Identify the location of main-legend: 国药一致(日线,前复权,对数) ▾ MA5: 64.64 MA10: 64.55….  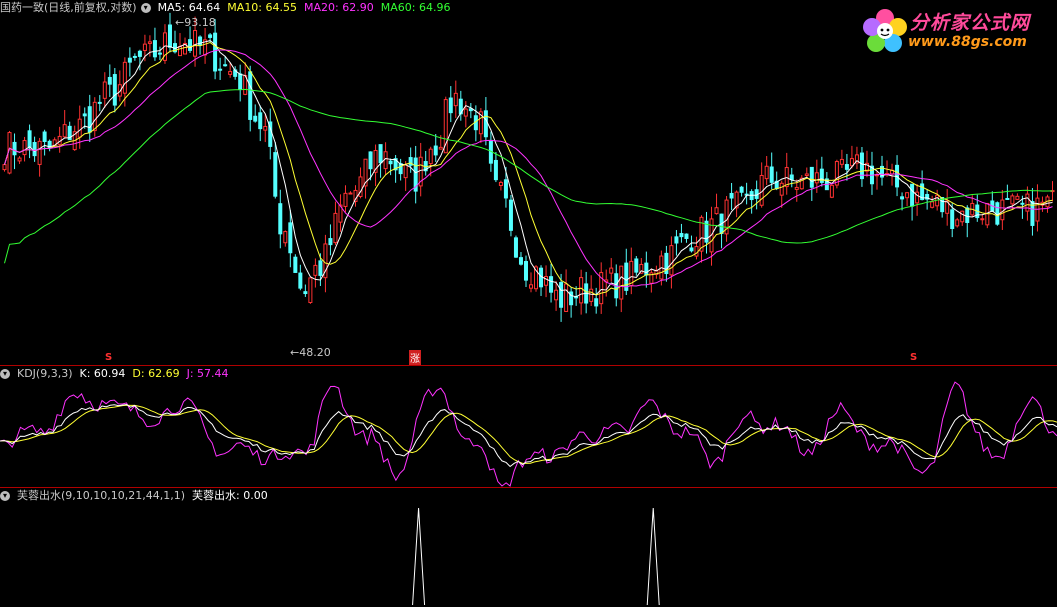
(228, 8).